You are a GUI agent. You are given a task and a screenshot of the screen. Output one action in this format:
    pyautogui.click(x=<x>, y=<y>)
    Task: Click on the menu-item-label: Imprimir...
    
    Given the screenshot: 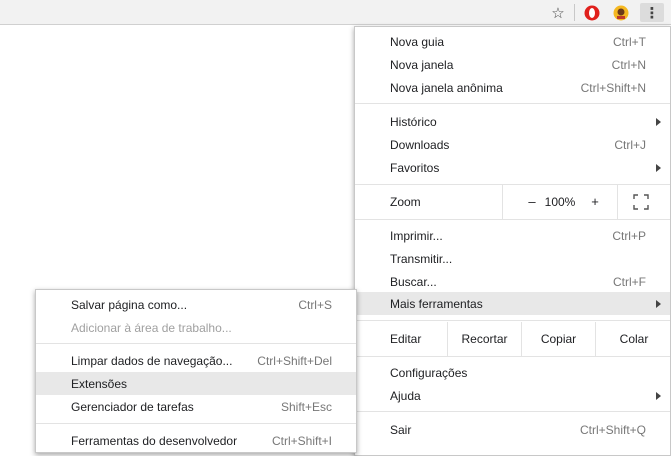 What is the action you would take?
    pyautogui.click(x=416, y=235)
    